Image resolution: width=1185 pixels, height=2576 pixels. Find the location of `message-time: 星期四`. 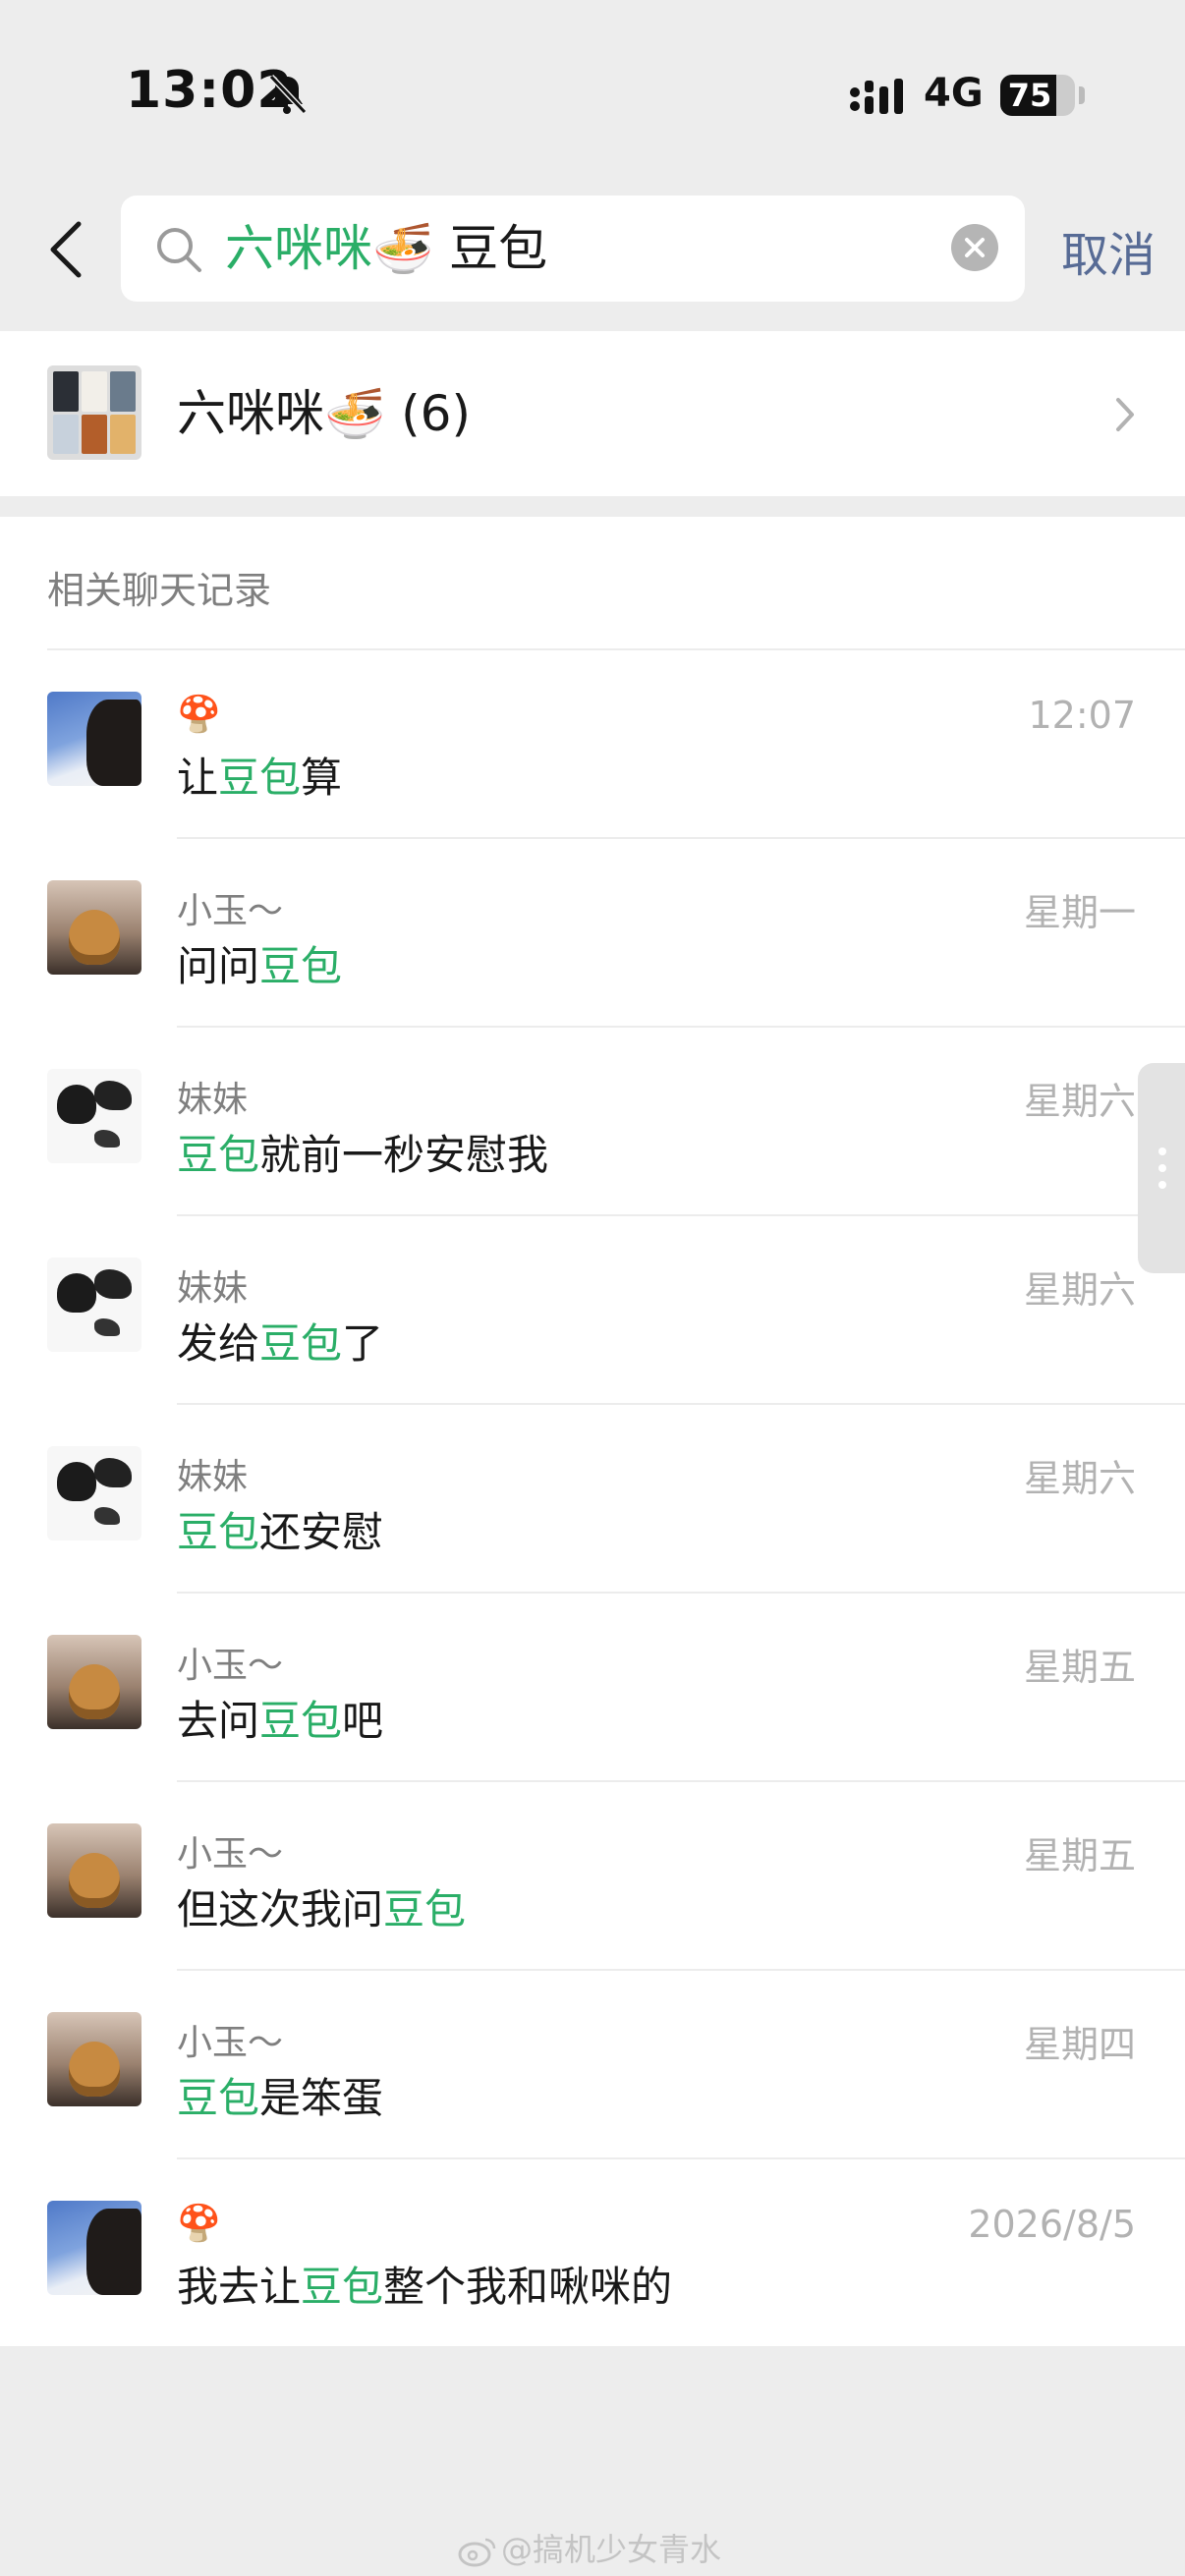

message-time: 星期四 is located at coordinates (1080, 2044).